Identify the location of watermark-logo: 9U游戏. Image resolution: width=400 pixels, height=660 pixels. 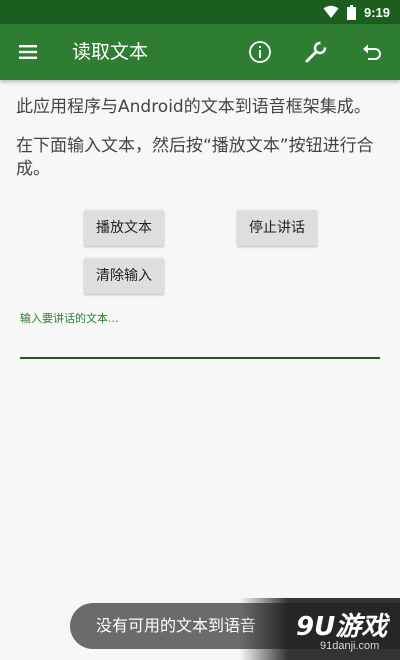
(342, 627).